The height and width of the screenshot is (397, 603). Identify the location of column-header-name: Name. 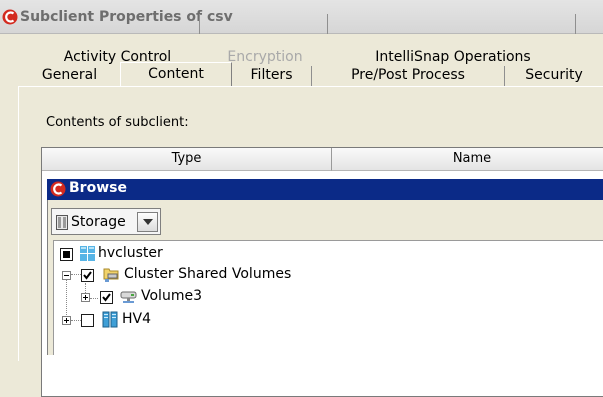
(467, 159).